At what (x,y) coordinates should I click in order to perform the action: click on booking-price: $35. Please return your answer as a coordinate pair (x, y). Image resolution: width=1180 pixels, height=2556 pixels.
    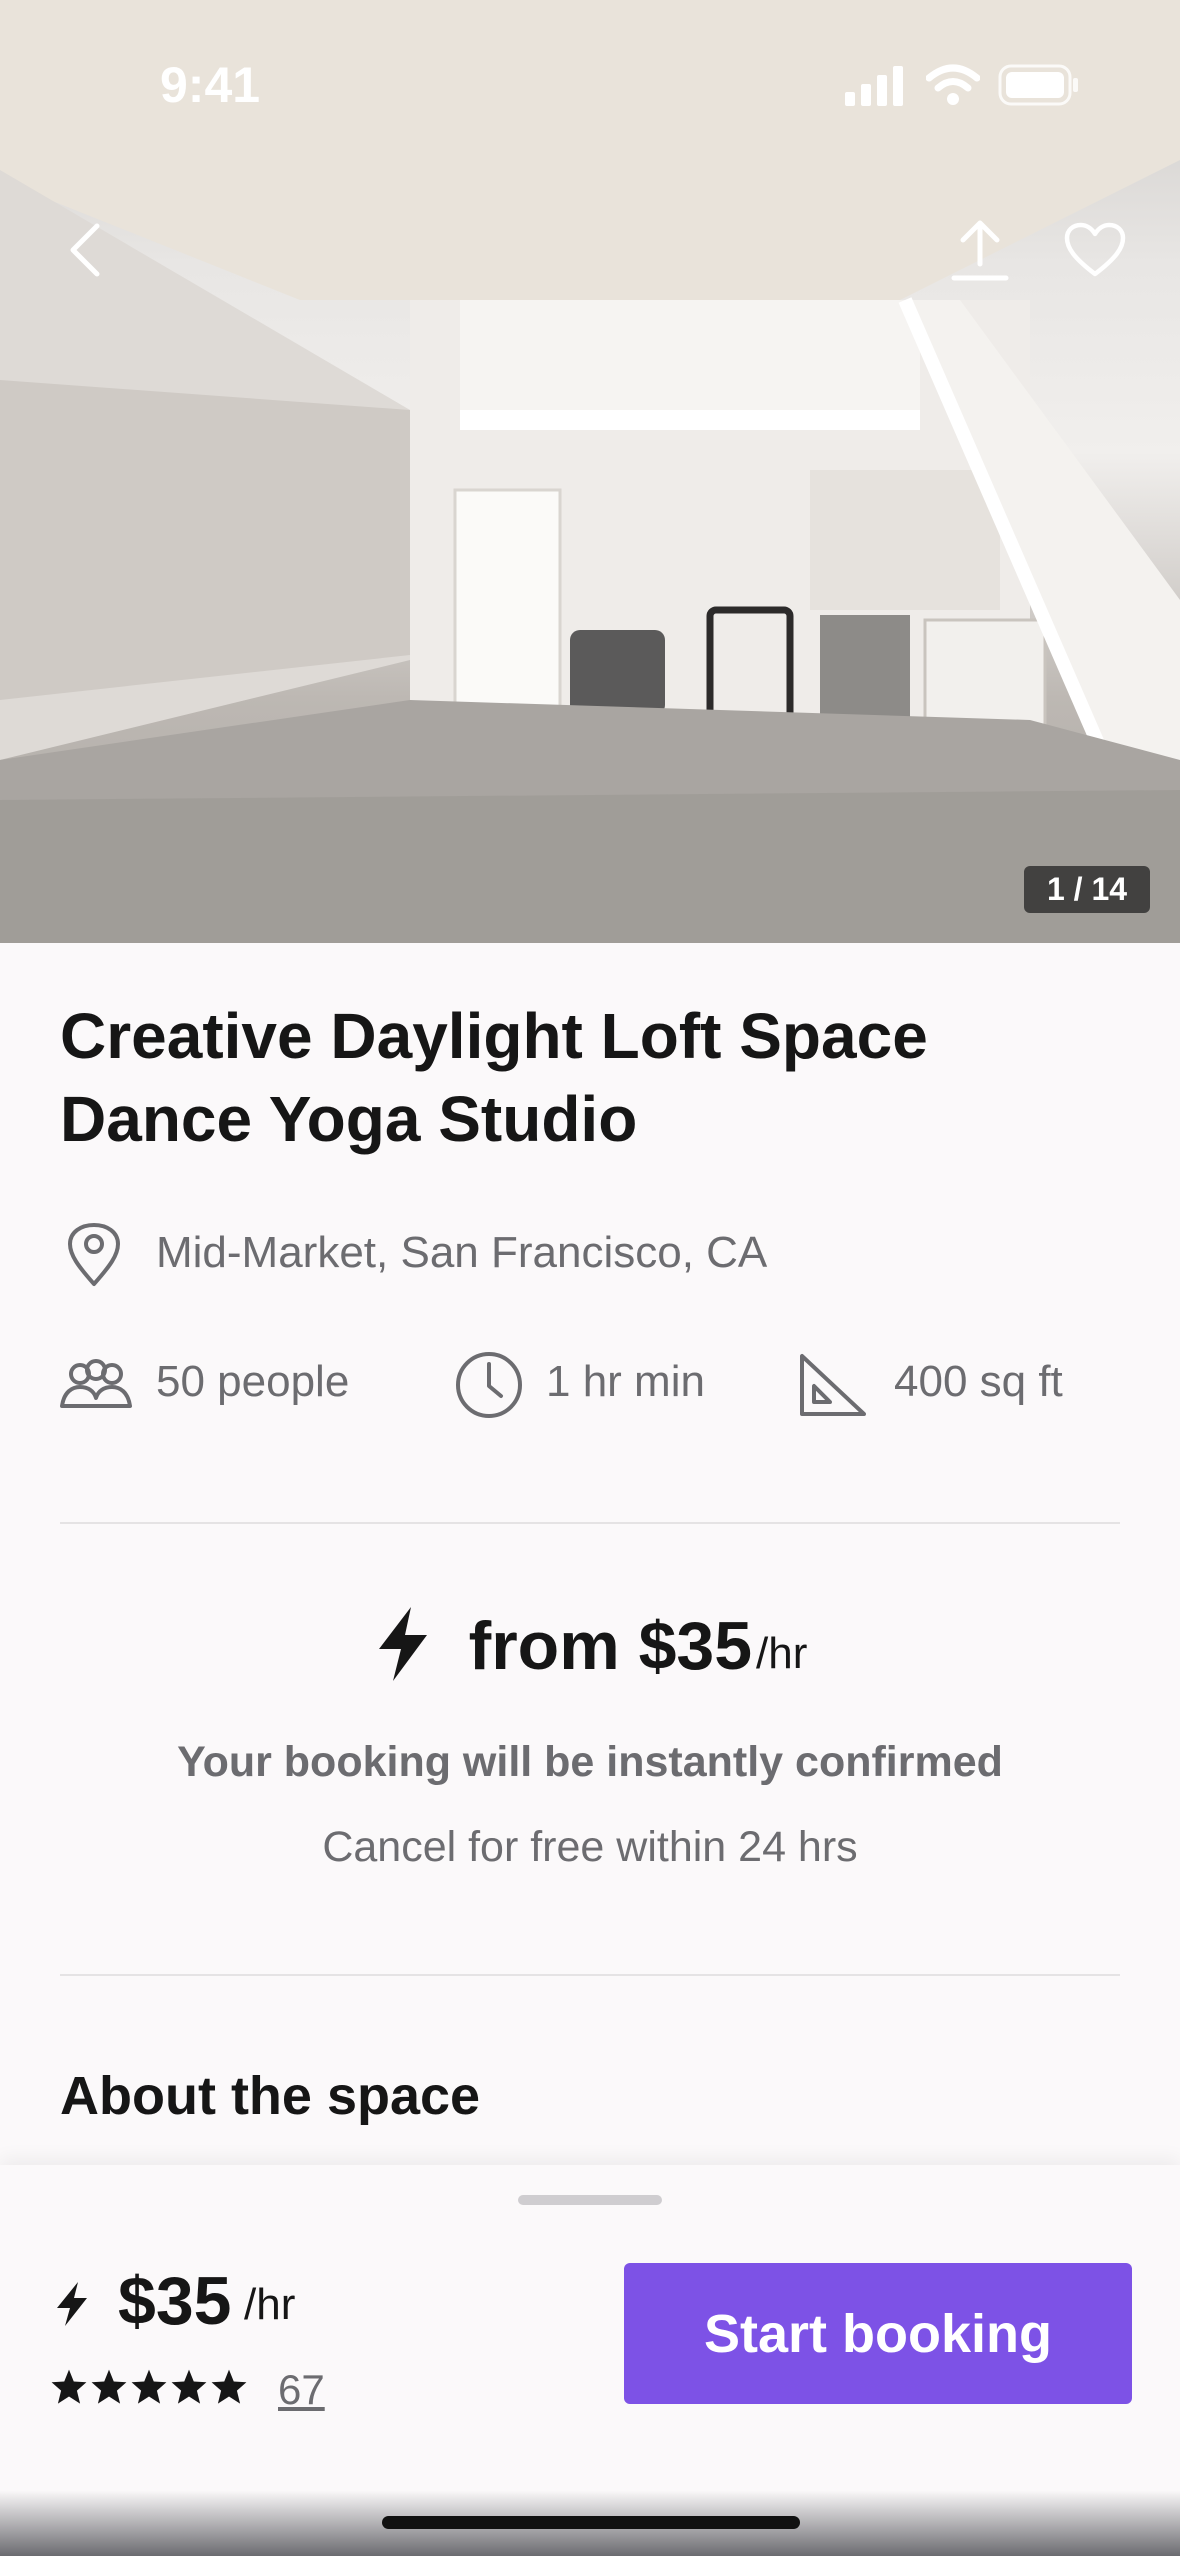
    Looking at the image, I should click on (175, 2301).